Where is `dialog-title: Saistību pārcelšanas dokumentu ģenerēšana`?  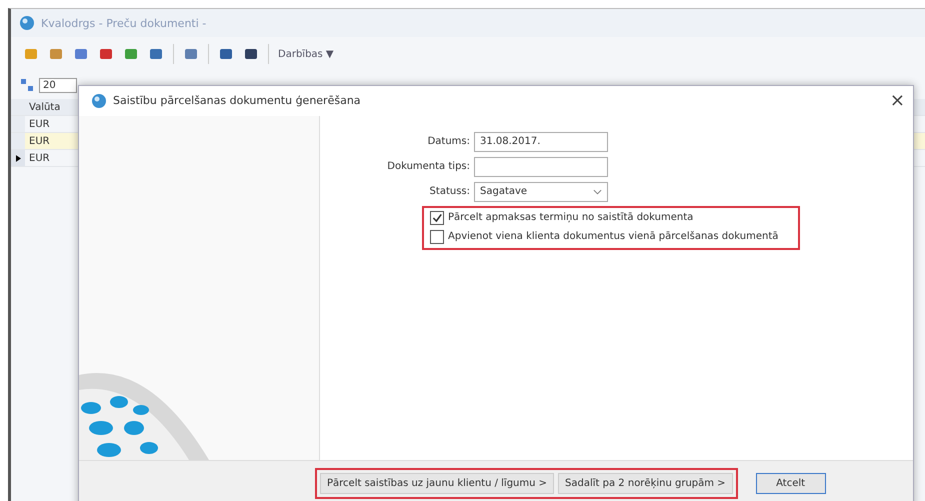
dialog-title: Saistību pārcelšanas dokumentu ģenerēšana is located at coordinates (237, 101).